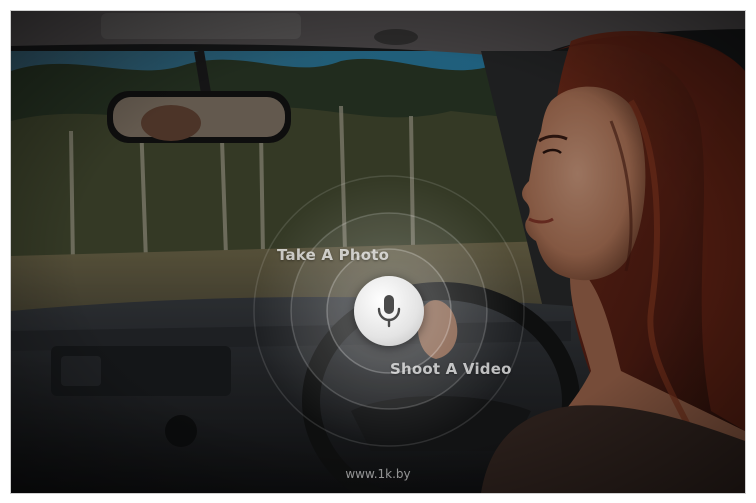  I want to click on take-photo-option: Take A Photo, so click(333, 255).